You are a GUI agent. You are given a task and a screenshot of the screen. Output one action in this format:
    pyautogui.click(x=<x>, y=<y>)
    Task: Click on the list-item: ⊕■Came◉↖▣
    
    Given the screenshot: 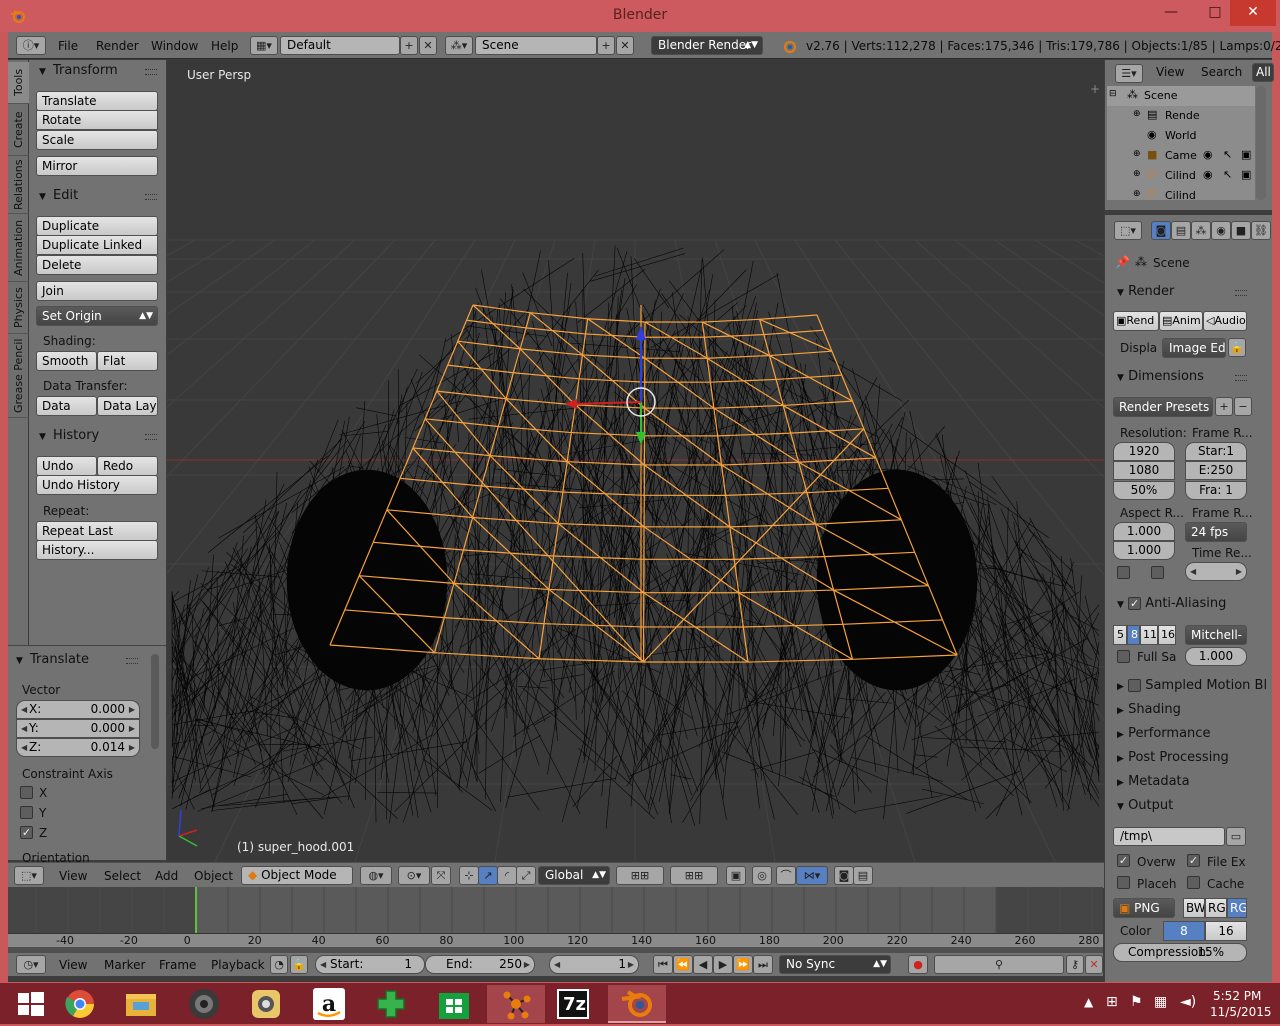 What is the action you would take?
    pyautogui.click(x=1181, y=156)
    